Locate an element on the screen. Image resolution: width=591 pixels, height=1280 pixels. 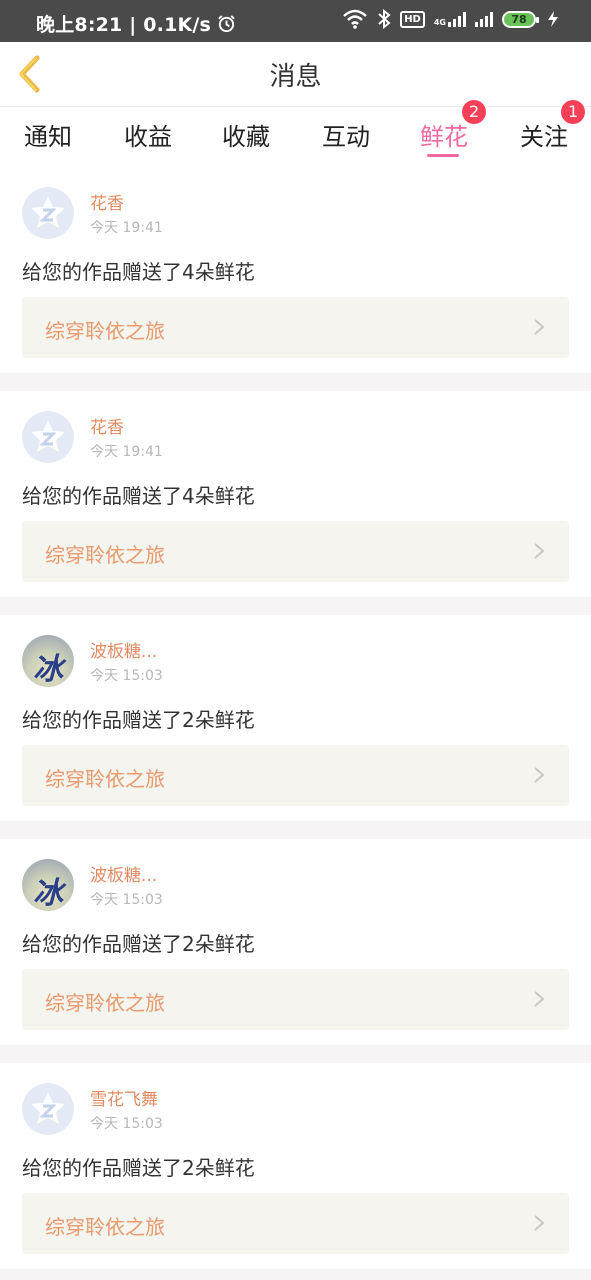
app-header: 消息 is located at coordinates (295, 74).